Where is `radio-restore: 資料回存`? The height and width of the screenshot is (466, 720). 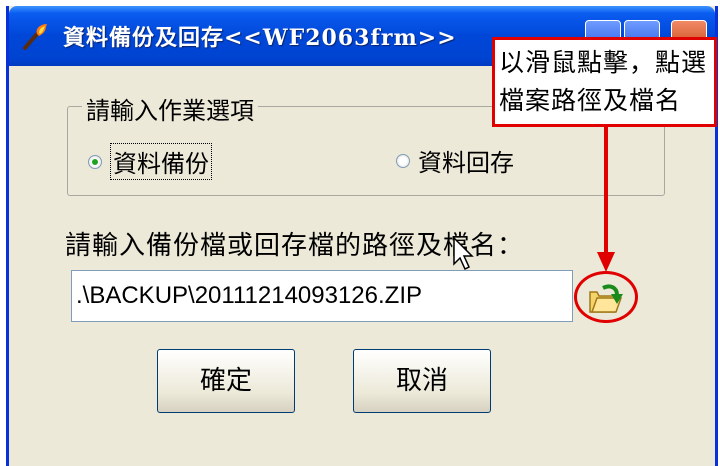
radio-restore: 資料回存 is located at coordinates (455, 160).